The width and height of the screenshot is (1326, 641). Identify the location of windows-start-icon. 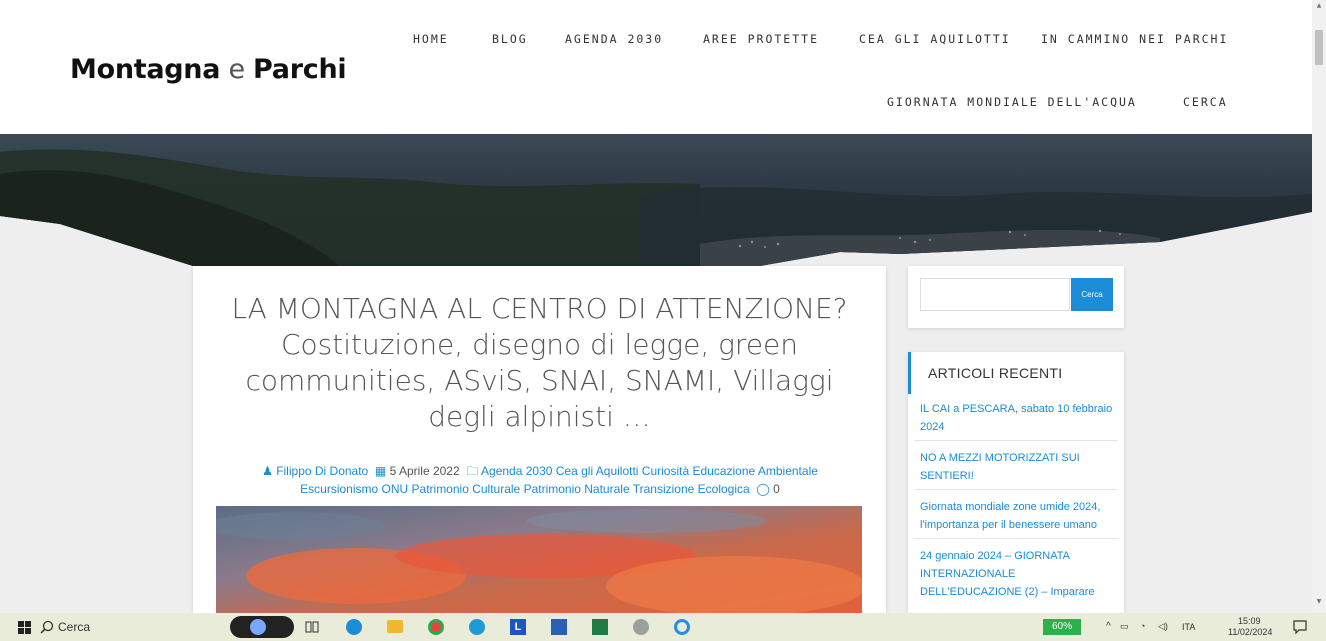
(24, 631).